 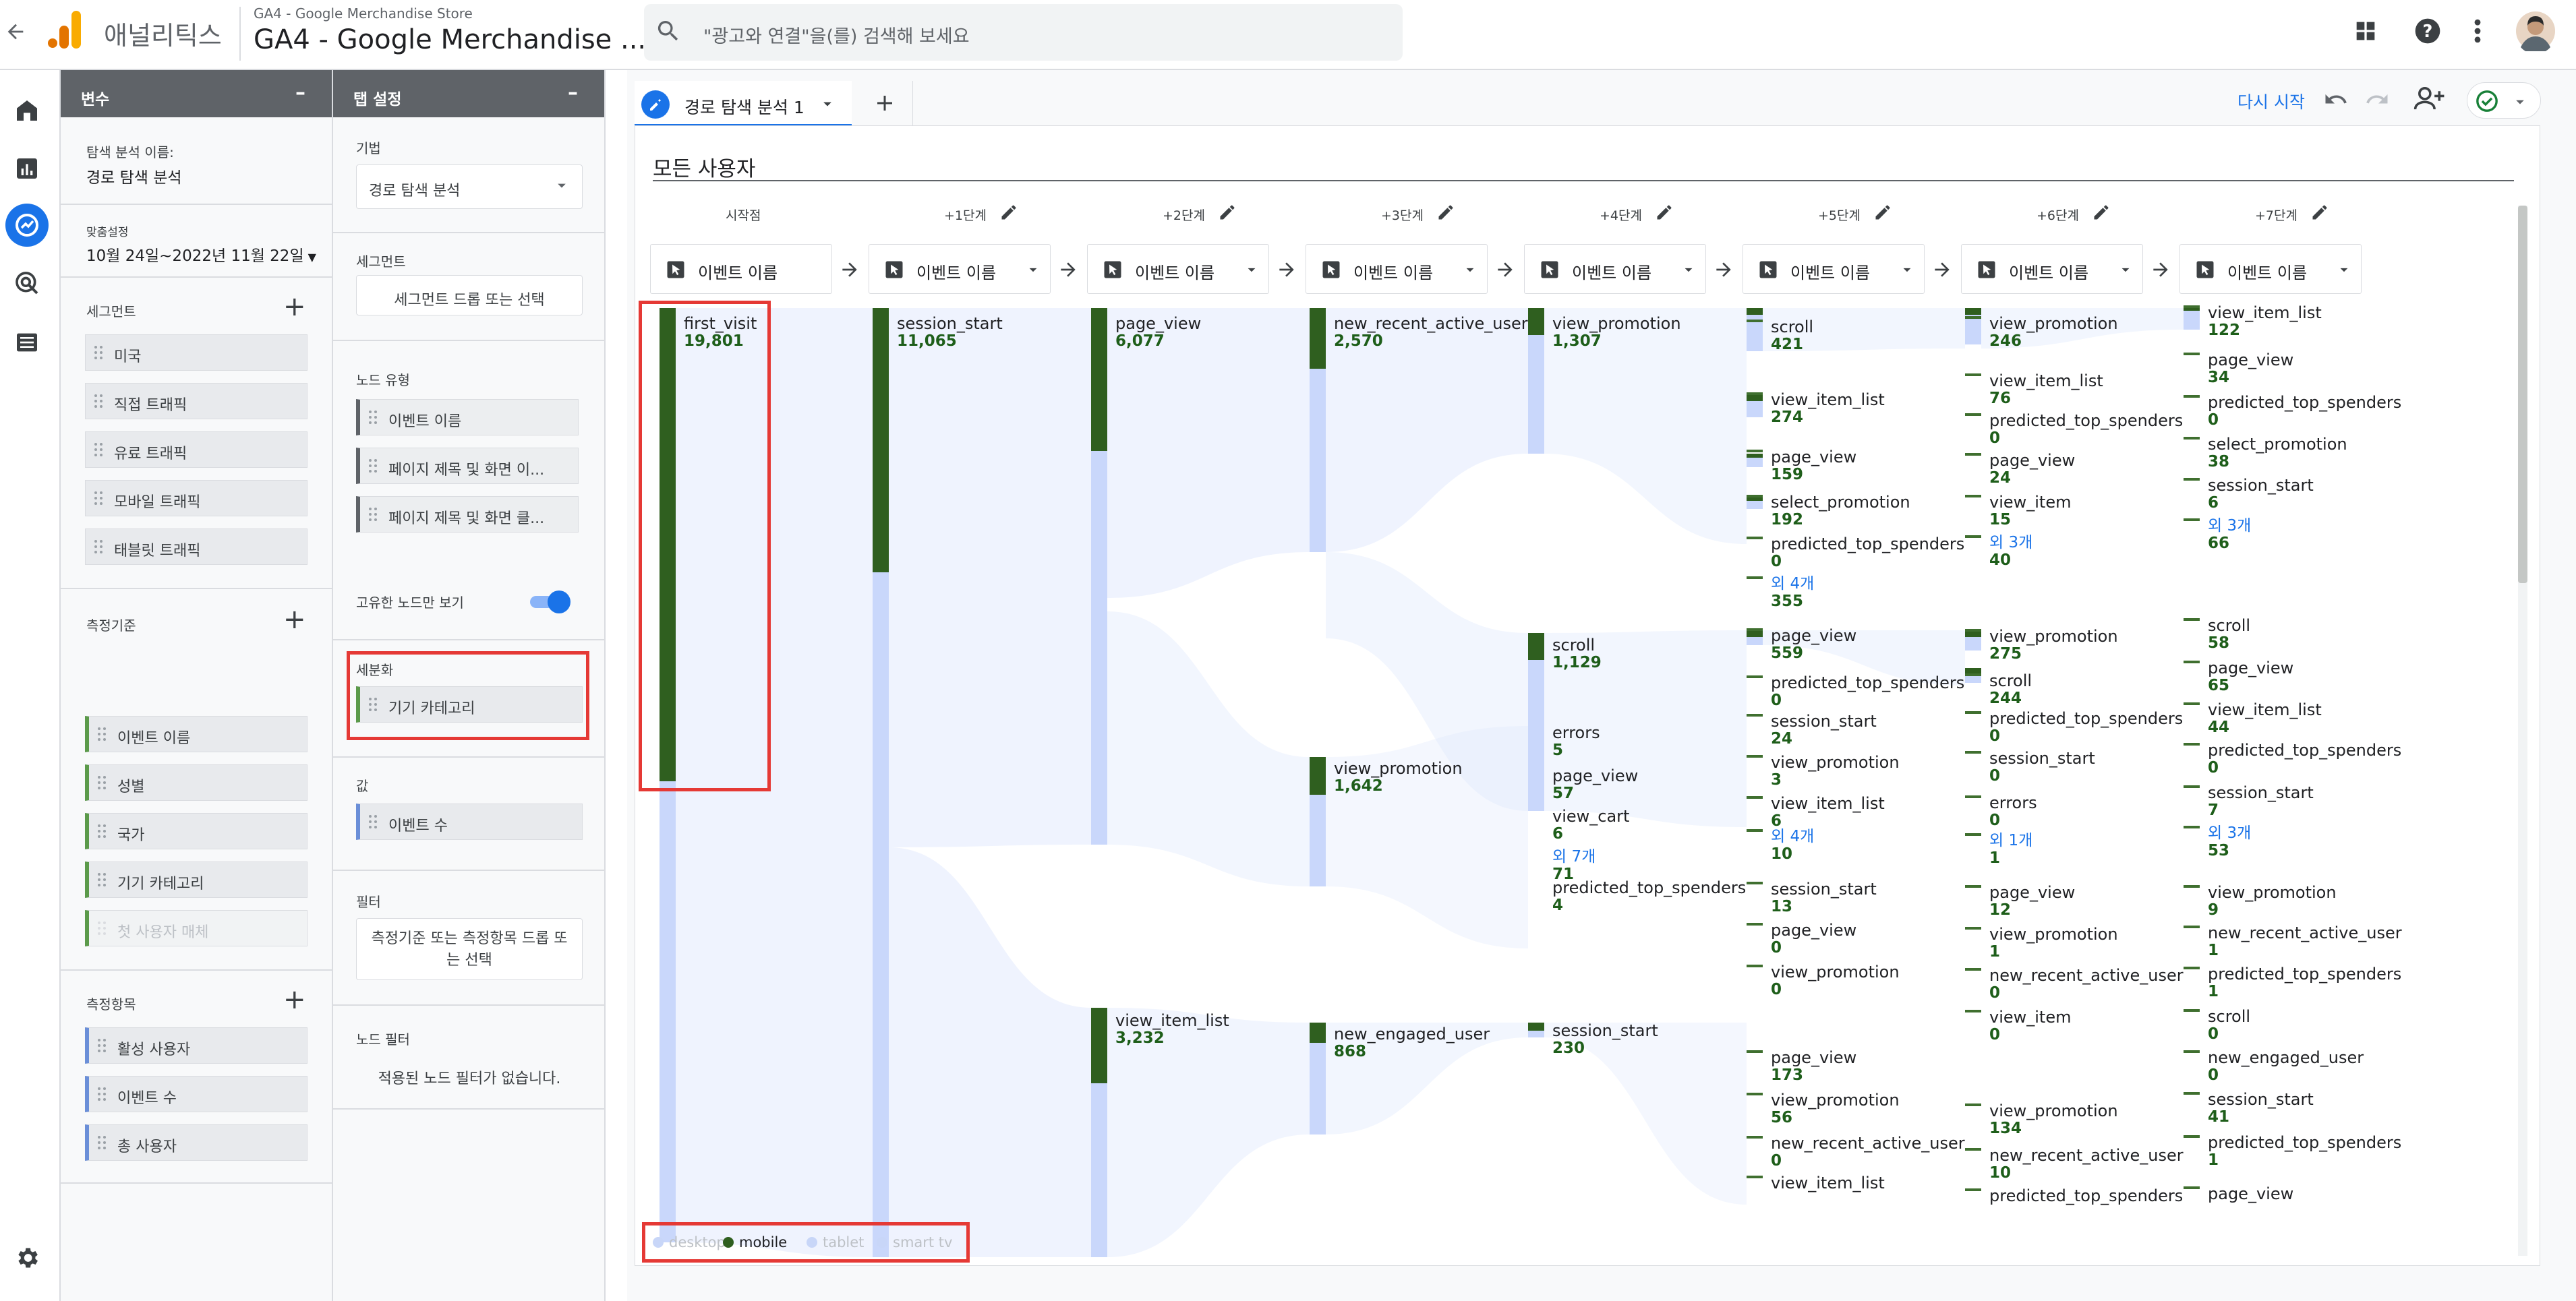 I want to click on path-node: scroll 244, so click(x=2011, y=689).